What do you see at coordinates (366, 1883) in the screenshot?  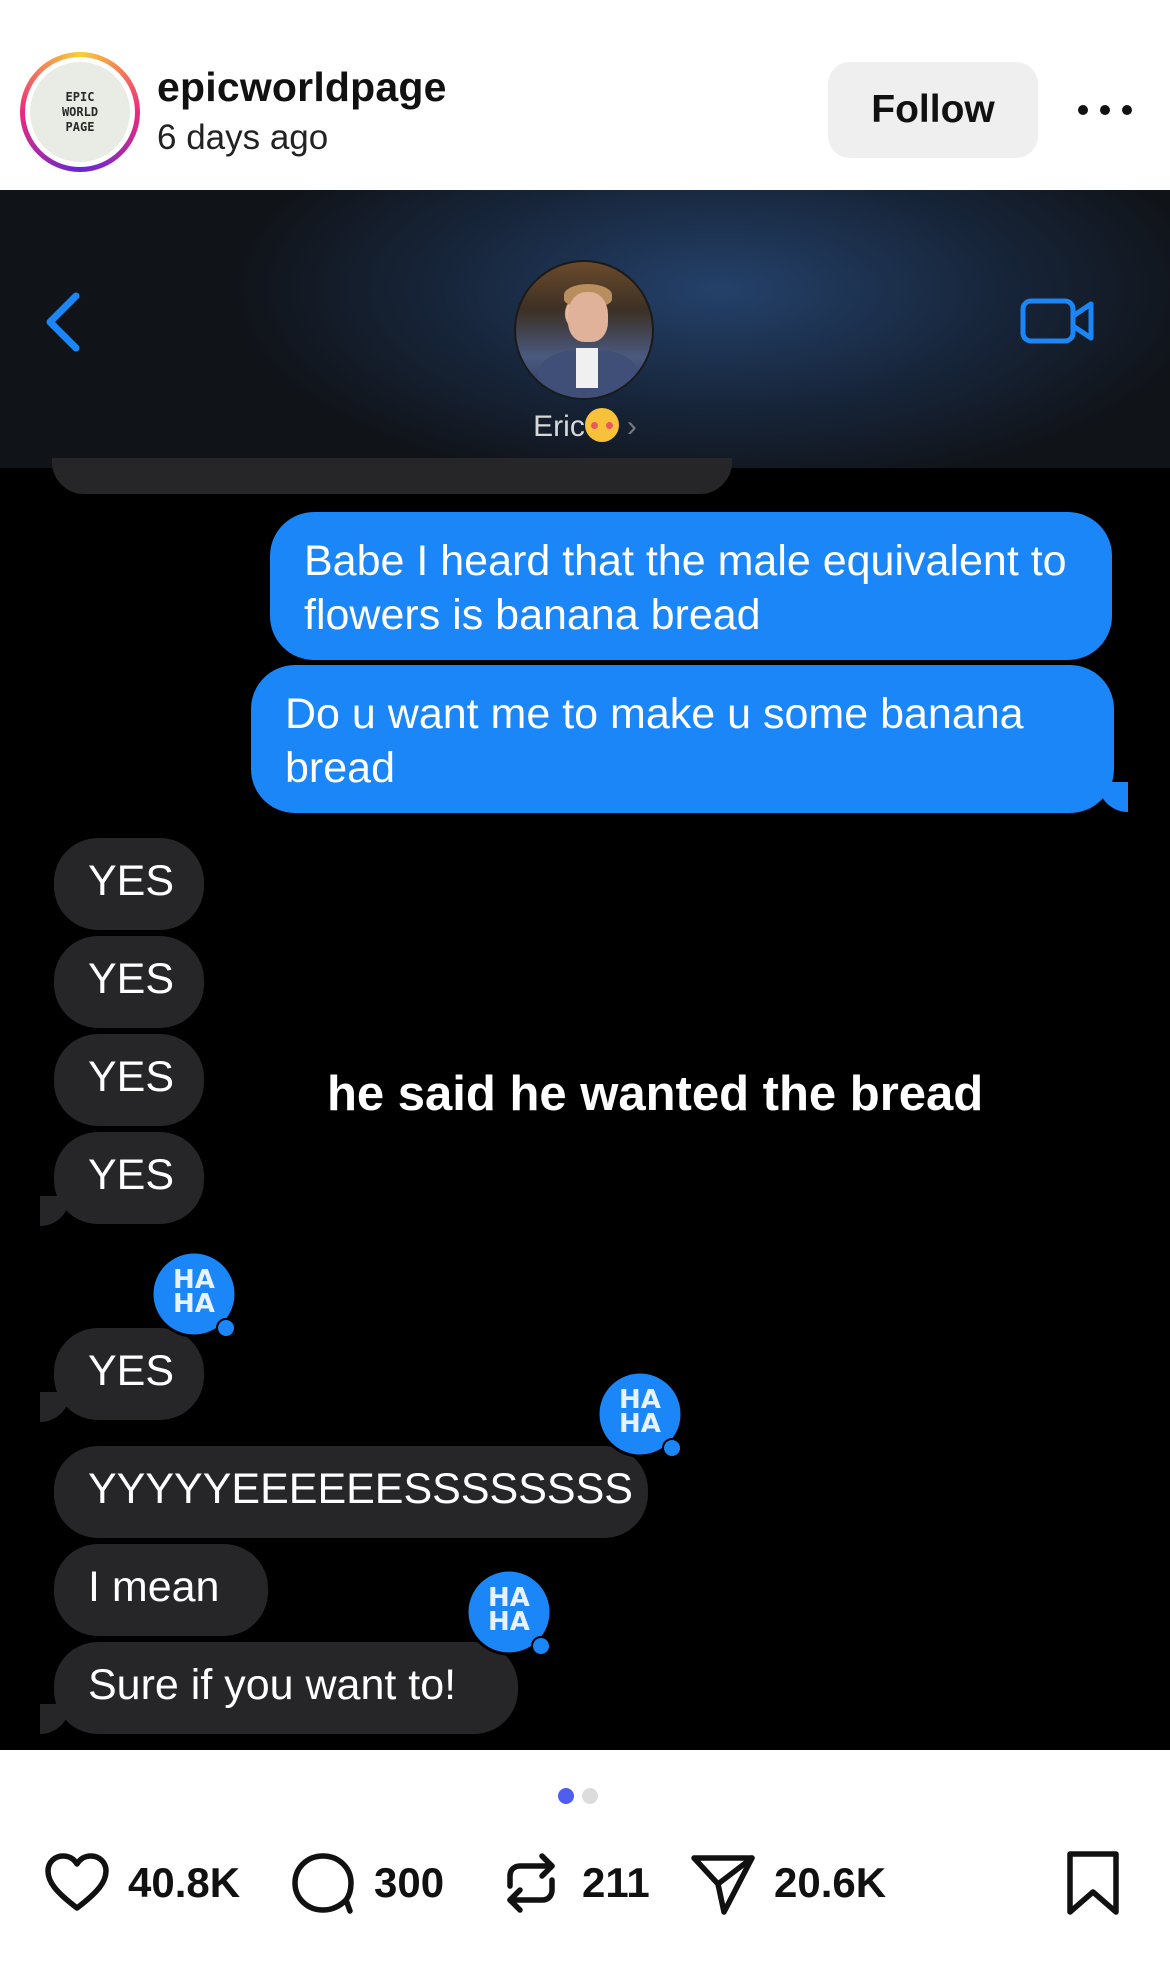 I see `comment-button: 300` at bounding box center [366, 1883].